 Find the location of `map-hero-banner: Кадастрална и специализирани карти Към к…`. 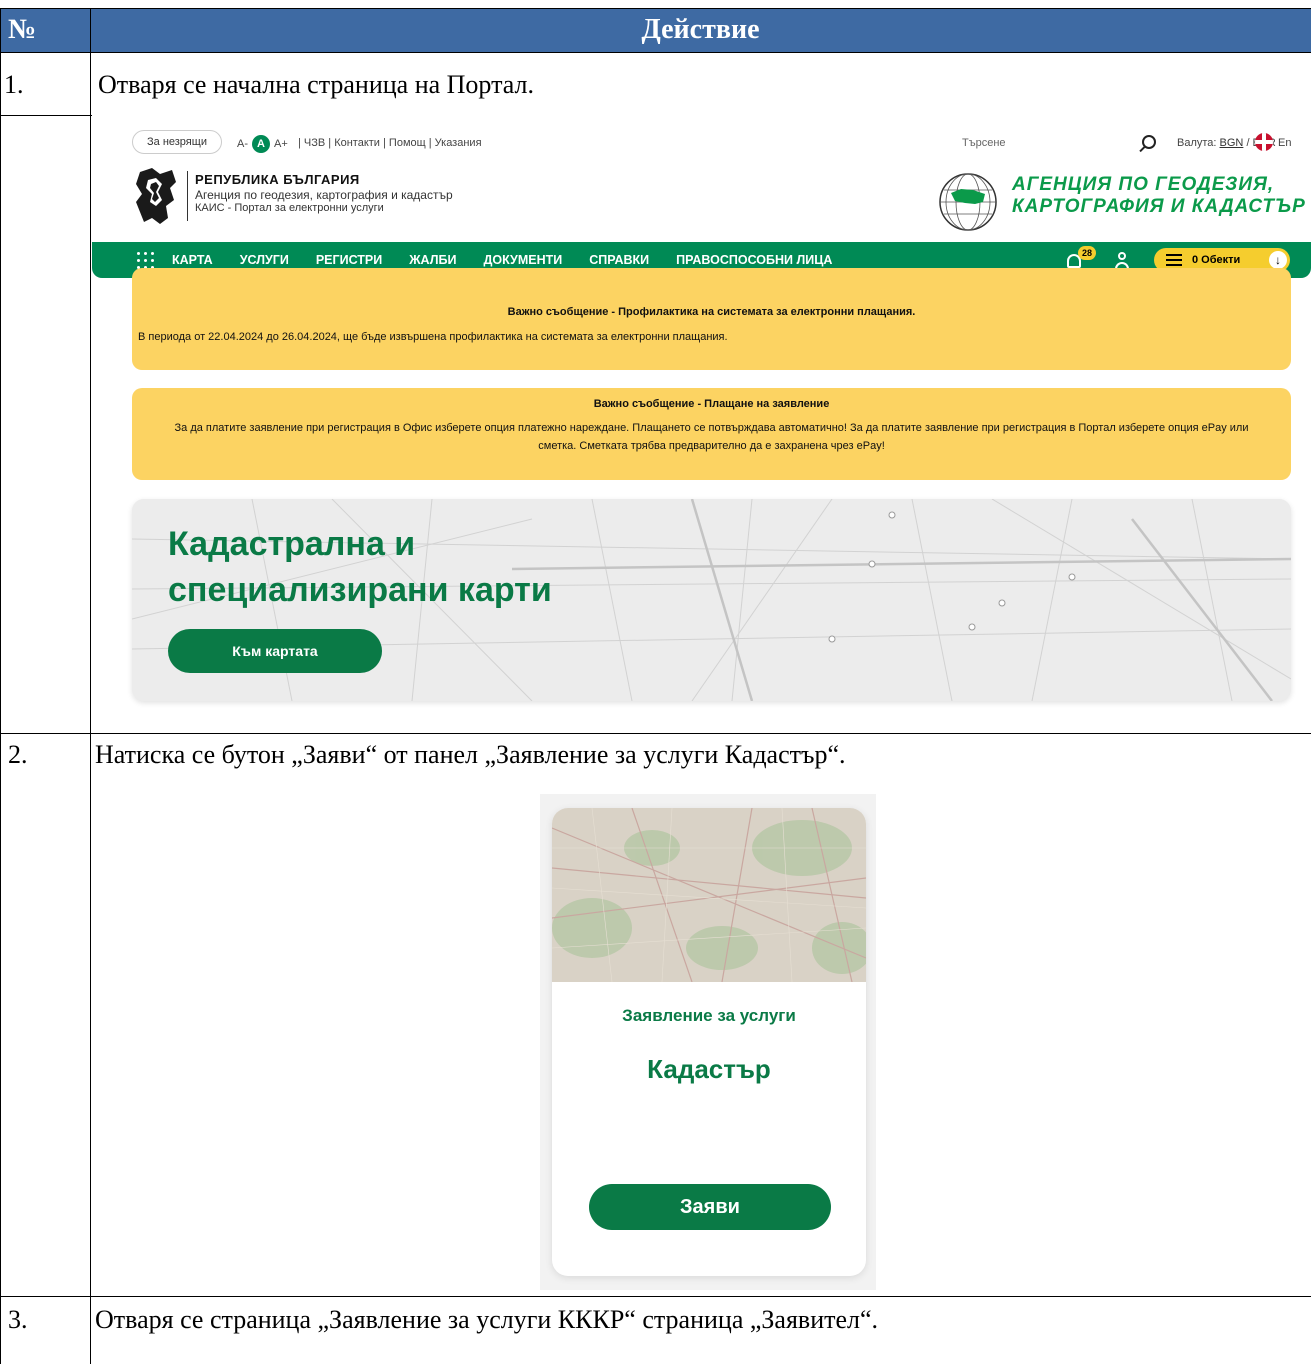

map-hero-banner: Кадастрална и специализирани карти Към к… is located at coordinates (711, 600).